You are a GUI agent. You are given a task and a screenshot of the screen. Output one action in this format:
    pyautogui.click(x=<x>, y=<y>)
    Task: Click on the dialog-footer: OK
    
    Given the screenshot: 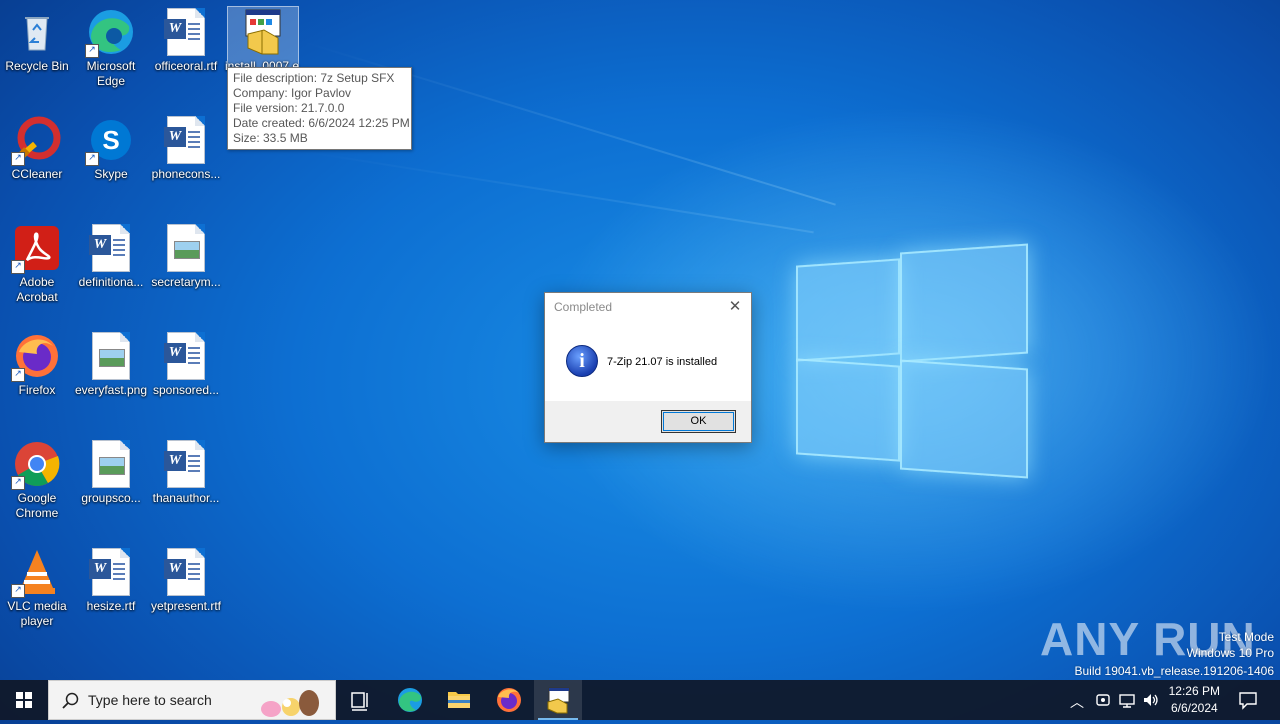 What is the action you would take?
    pyautogui.click(x=648, y=421)
    